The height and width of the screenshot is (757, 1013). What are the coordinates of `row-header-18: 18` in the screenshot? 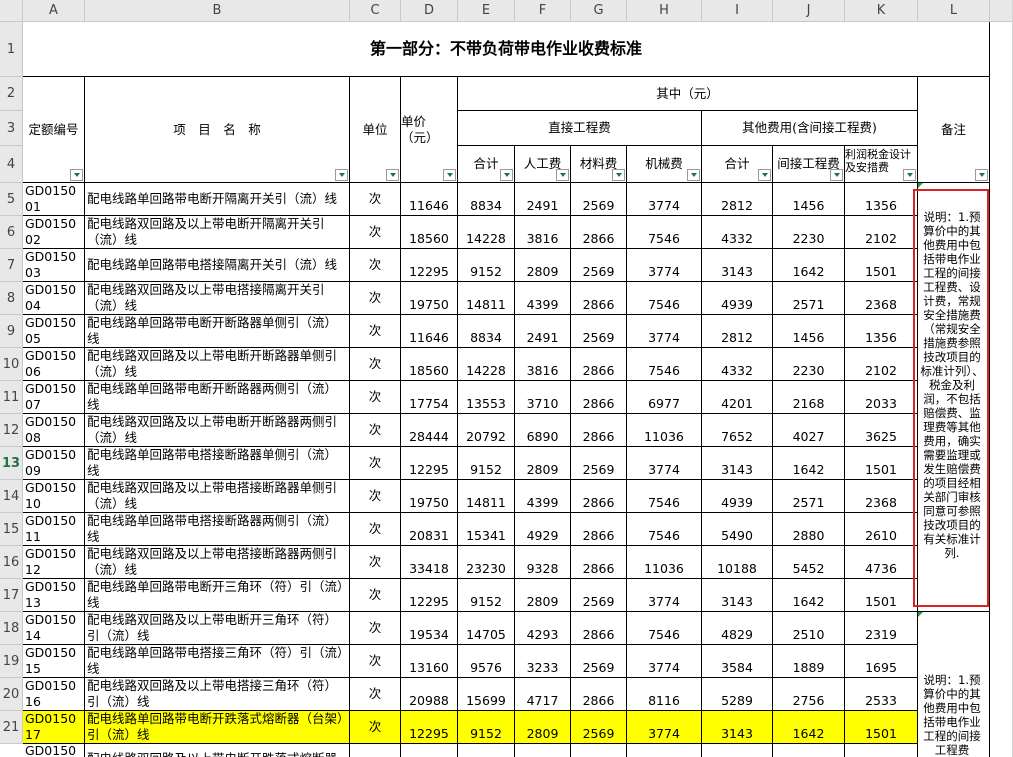 It's located at (11, 628).